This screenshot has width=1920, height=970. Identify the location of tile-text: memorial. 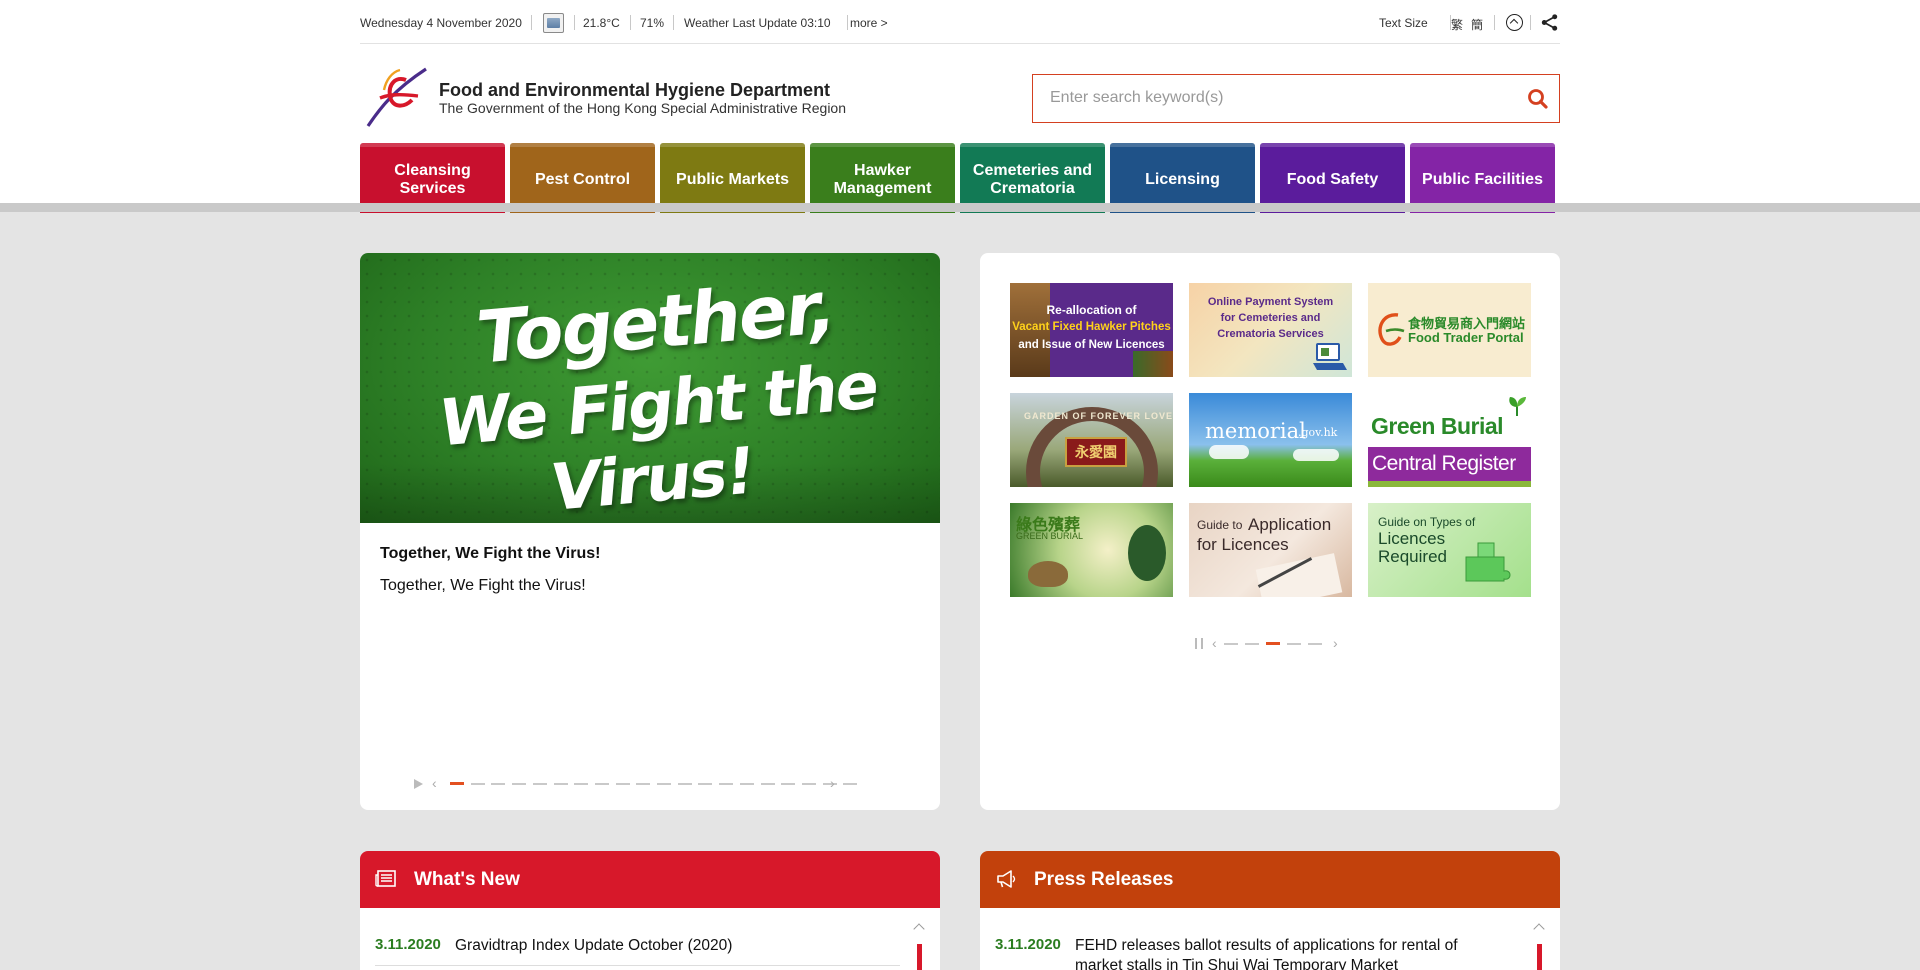
(1255, 431).